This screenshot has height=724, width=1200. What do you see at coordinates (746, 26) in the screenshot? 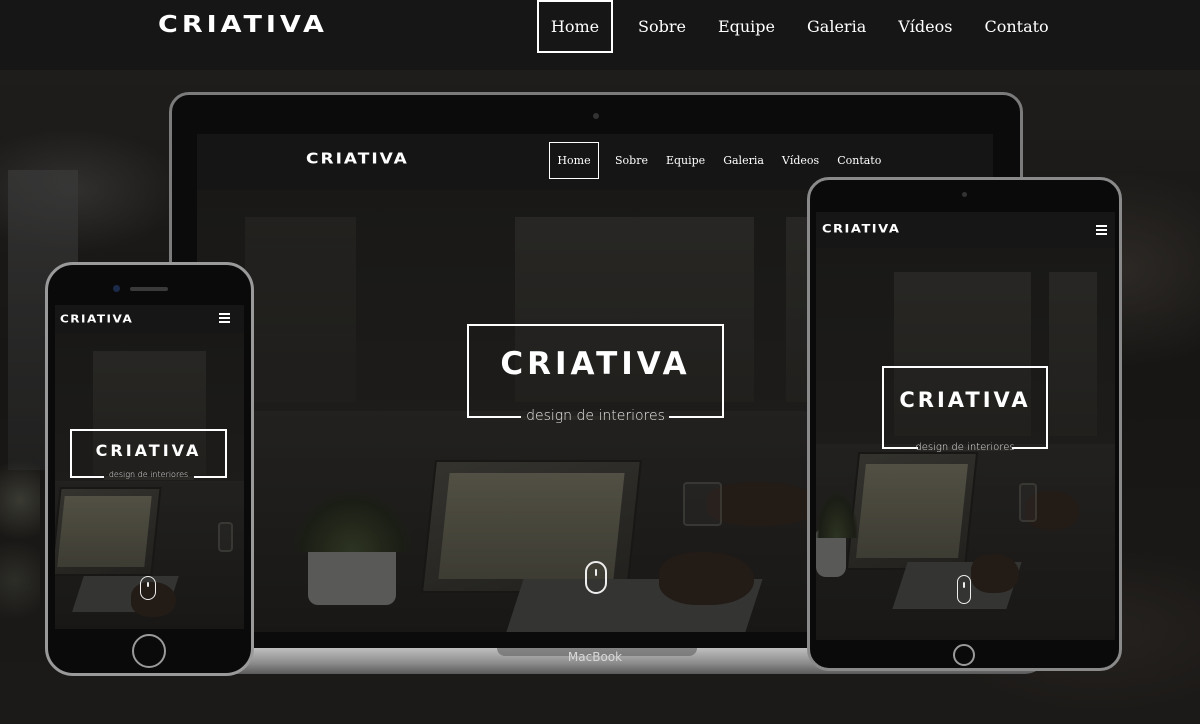
I see `nav-equipe: Equipe` at bounding box center [746, 26].